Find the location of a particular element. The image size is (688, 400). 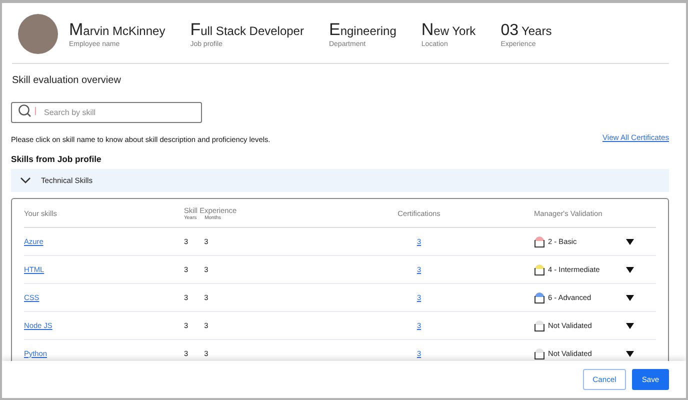

profile-value: Marvin McKinney is located at coordinates (117, 30).